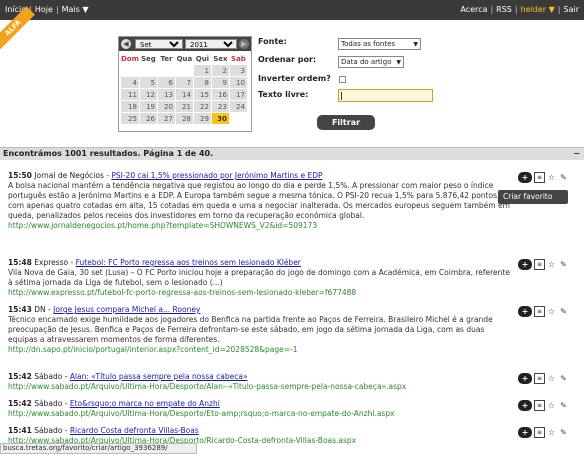 Image resolution: width=584 pixels, height=454 pixels. I want to click on calendar-day: 19, so click(148, 106).